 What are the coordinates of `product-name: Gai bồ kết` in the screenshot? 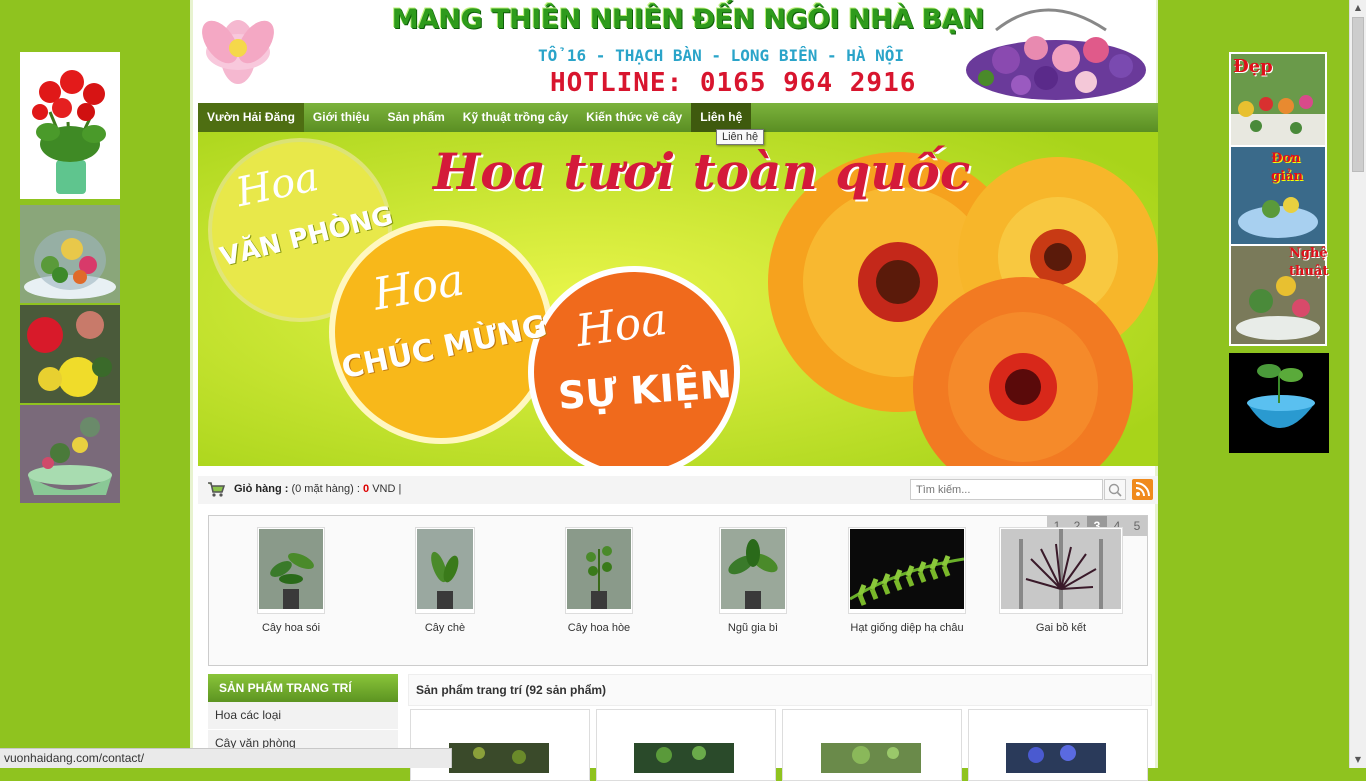 It's located at (1061, 628).